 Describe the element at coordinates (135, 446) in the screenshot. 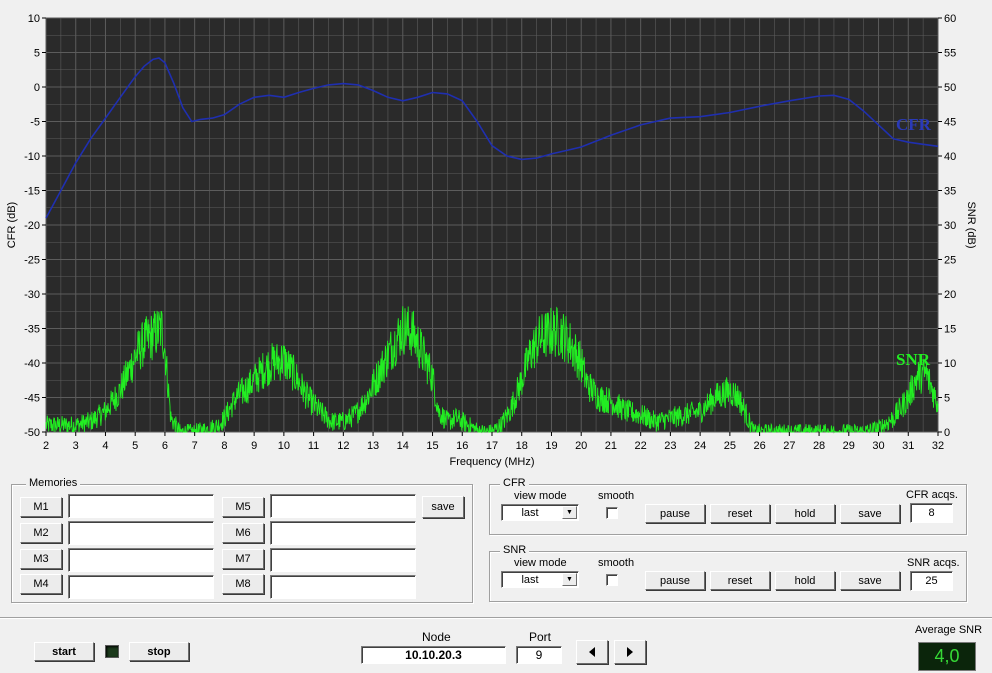

I see `x-tick-label: 5` at that location.